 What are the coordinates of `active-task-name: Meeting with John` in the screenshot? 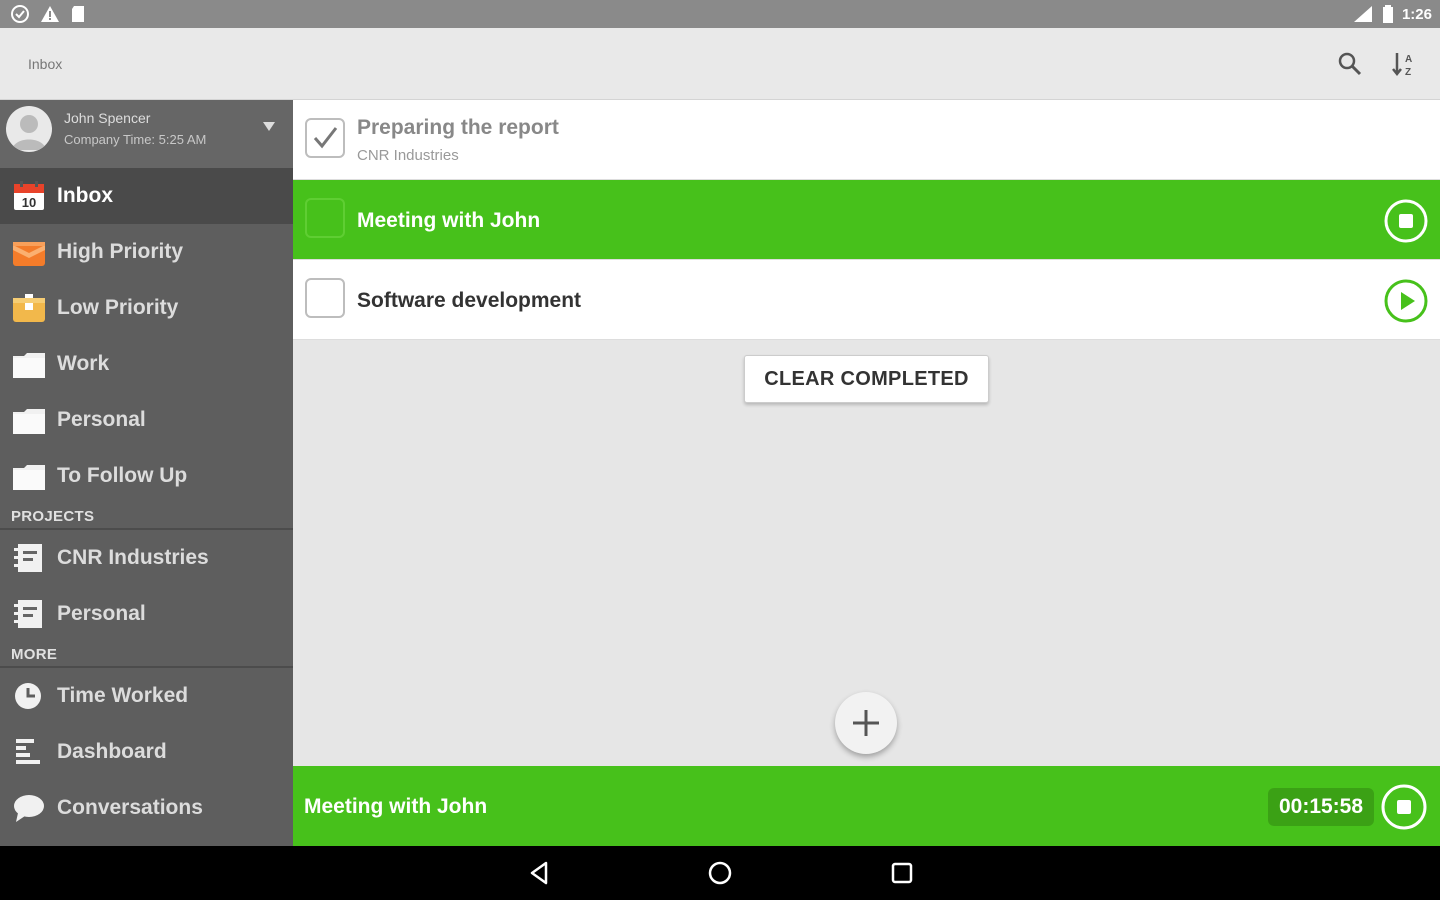 It's located at (396, 806).